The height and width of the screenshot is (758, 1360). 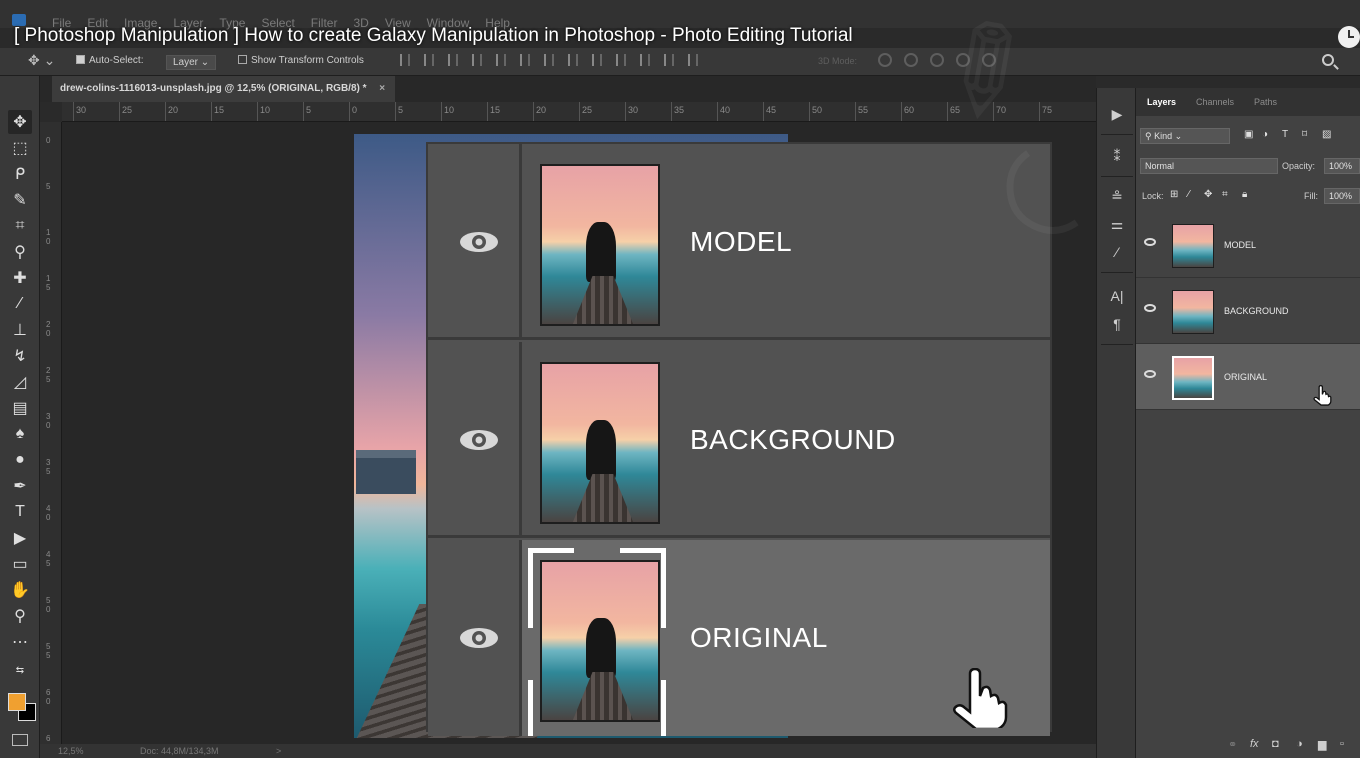 I want to click on new-group-folder-icon: ▆, so click(x=1322, y=744).